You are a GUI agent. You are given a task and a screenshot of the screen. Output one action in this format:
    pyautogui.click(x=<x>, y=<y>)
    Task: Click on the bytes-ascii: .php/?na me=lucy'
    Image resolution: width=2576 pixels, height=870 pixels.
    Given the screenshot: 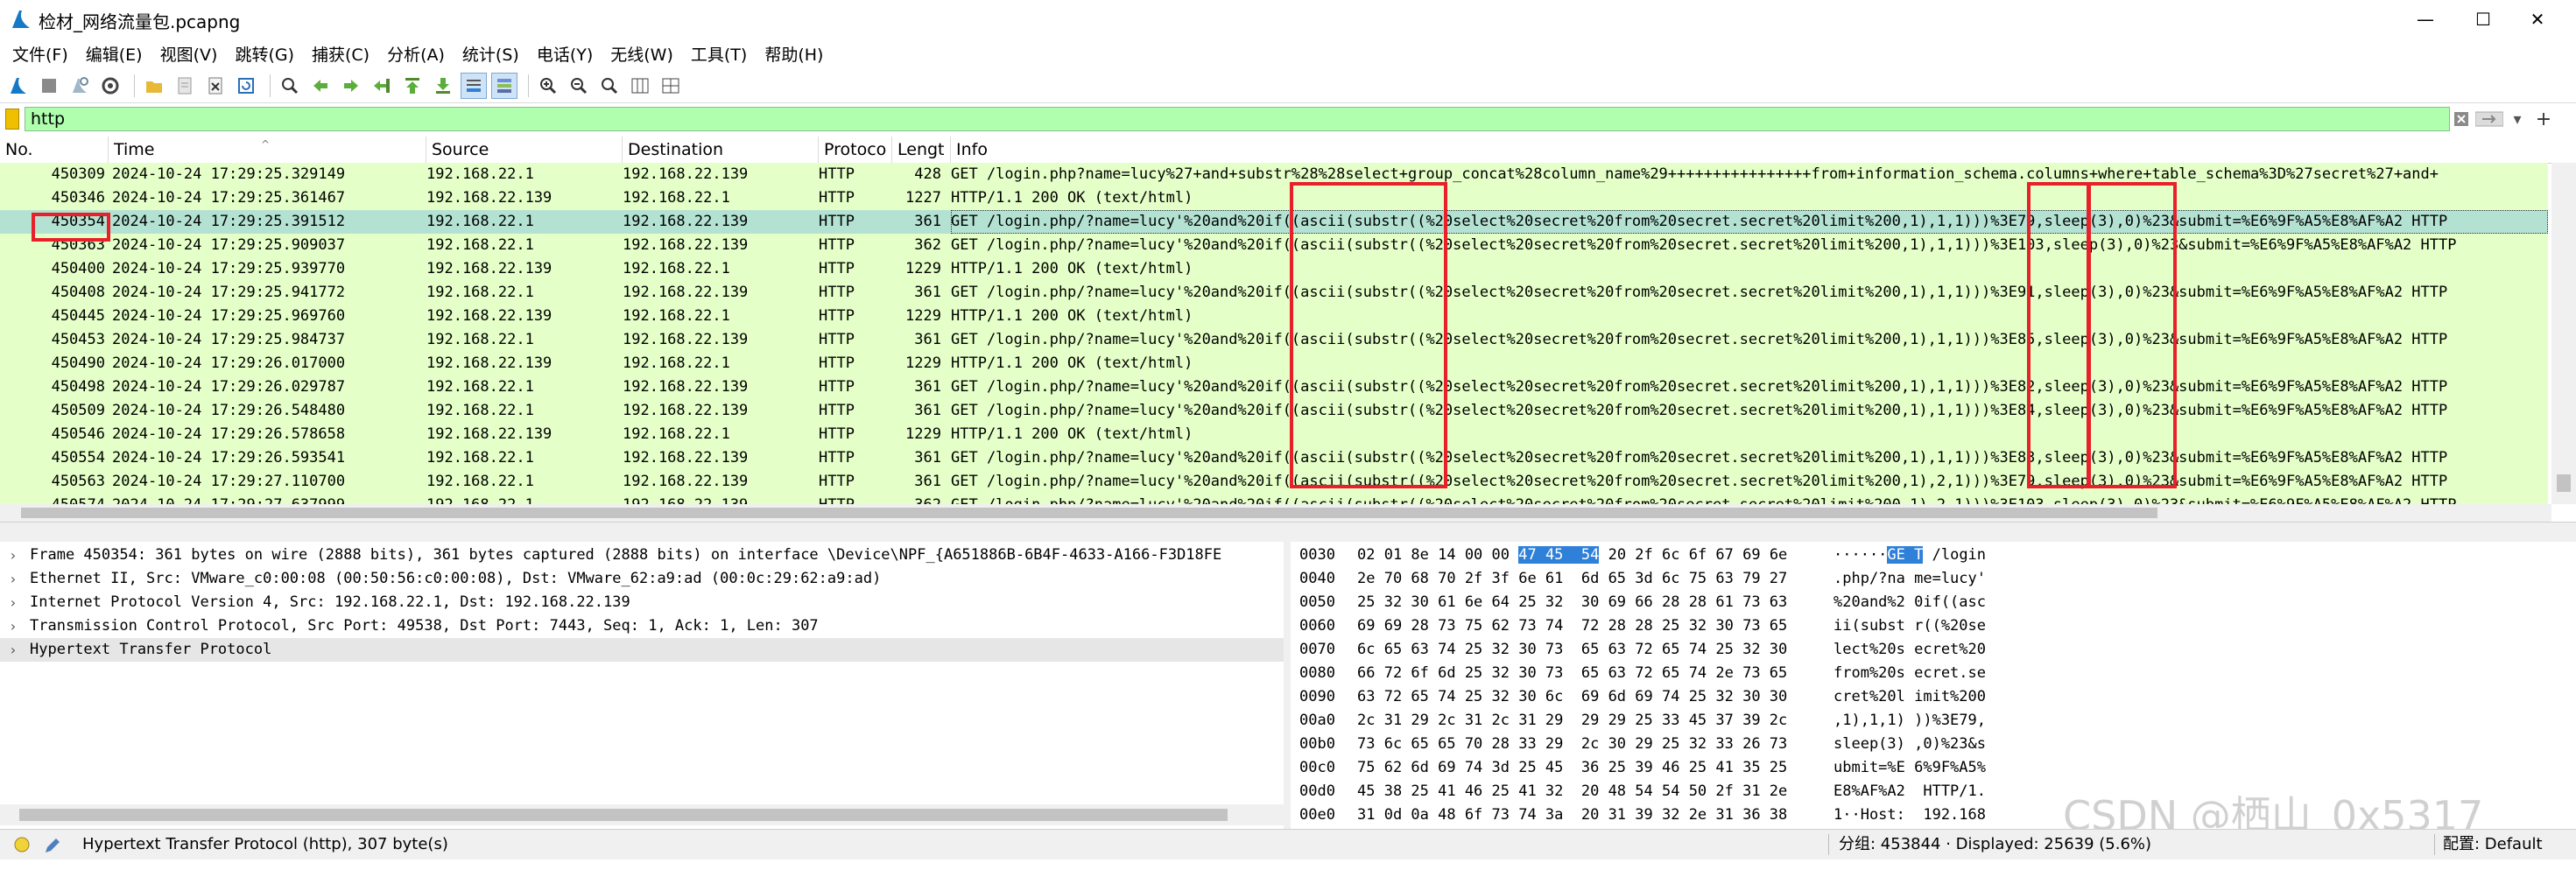 What is the action you would take?
    pyautogui.click(x=1909, y=579)
    